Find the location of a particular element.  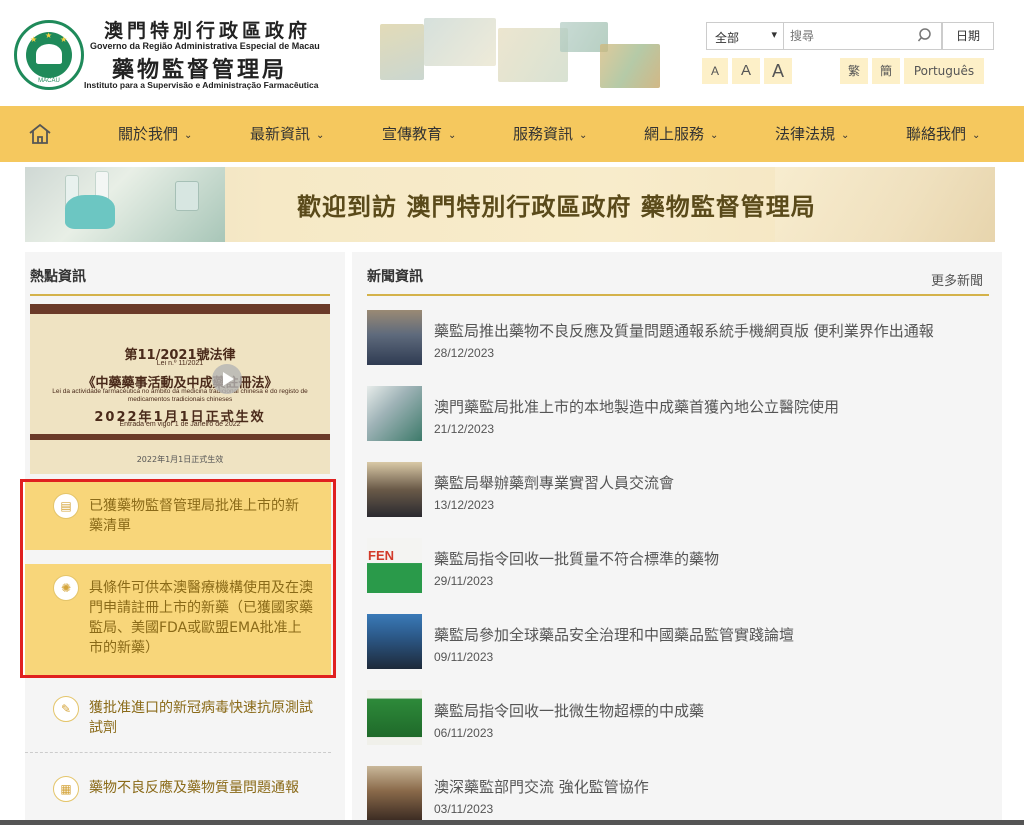

thumbnail-text: FEN is located at coordinates (381, 555).